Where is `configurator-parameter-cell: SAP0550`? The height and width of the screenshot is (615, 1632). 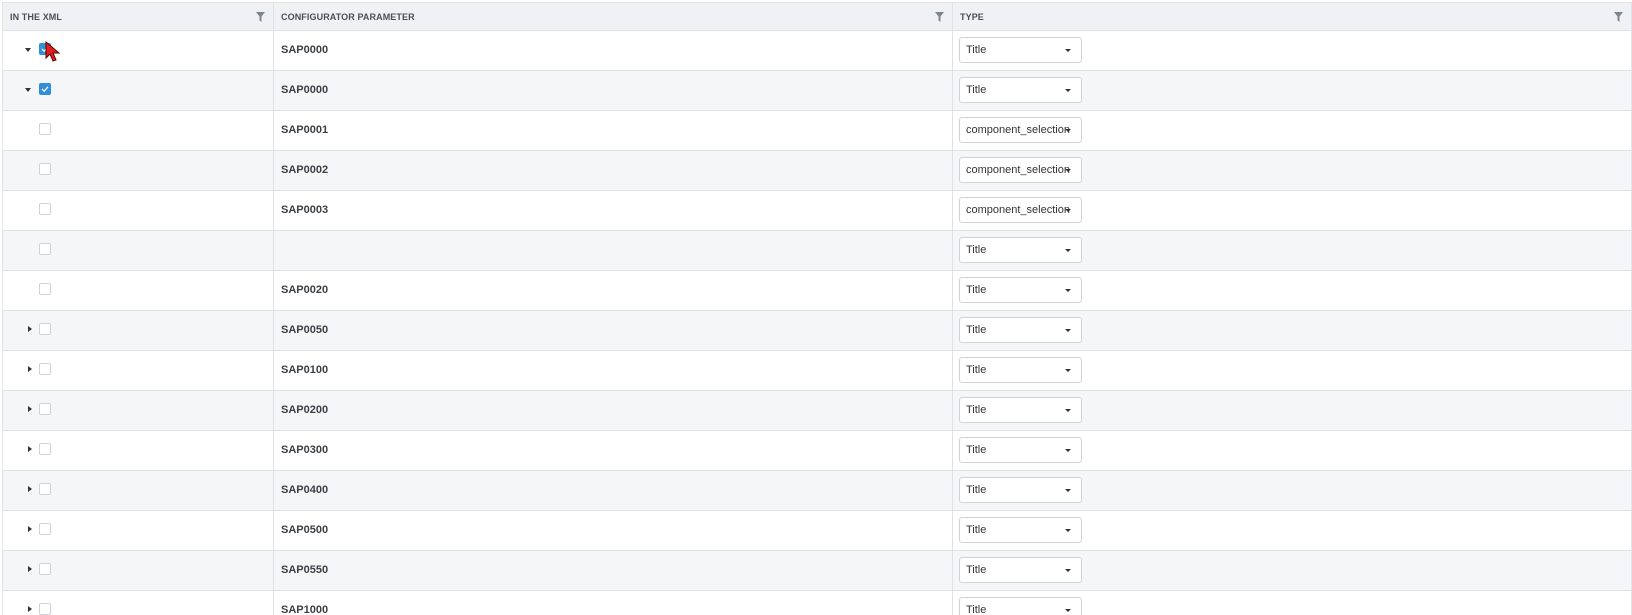
configurator-parameter-cell: SAP0550 is located at coordinates (613, 570).